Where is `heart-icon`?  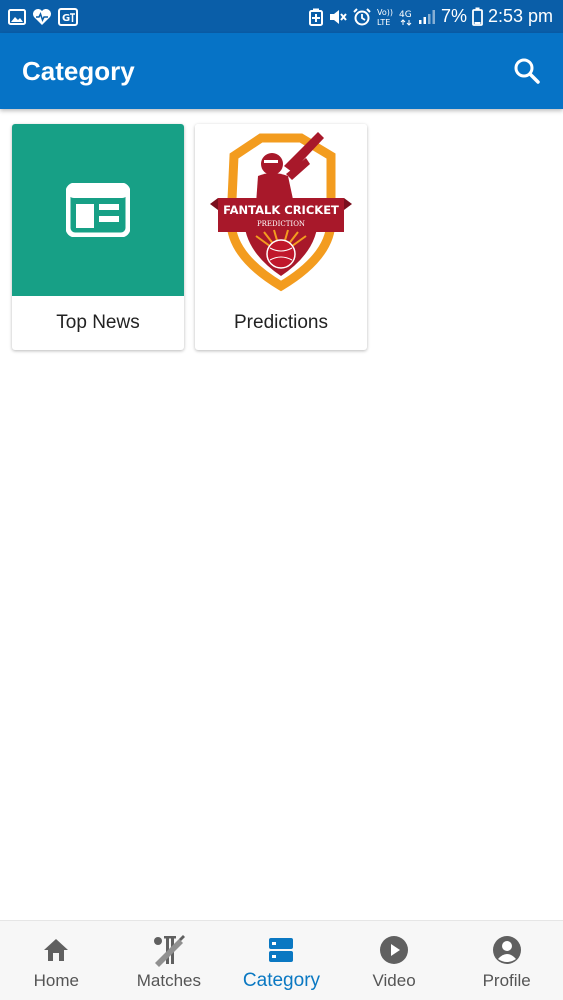
heart-icon is located at coordinates (42, 17).